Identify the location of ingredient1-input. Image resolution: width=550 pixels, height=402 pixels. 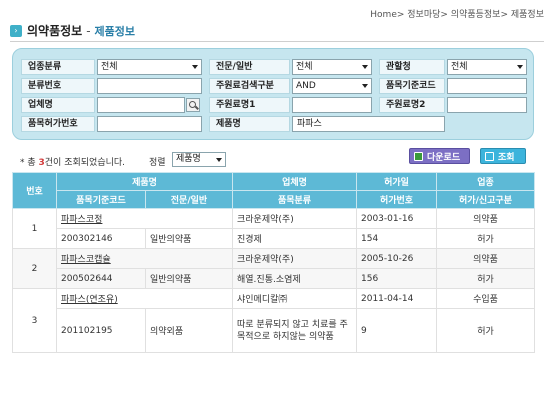
(332, 105).